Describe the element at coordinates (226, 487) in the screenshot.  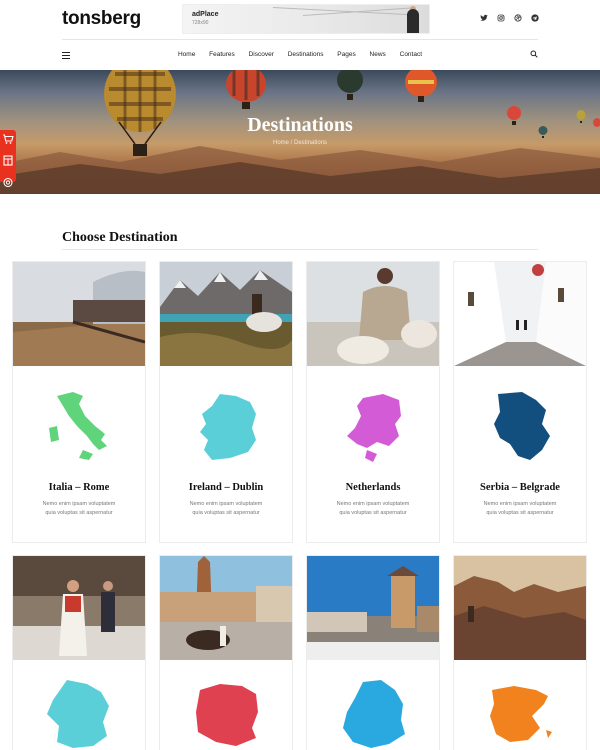
I see `destination-name: Ireland – Dublin` at that location.